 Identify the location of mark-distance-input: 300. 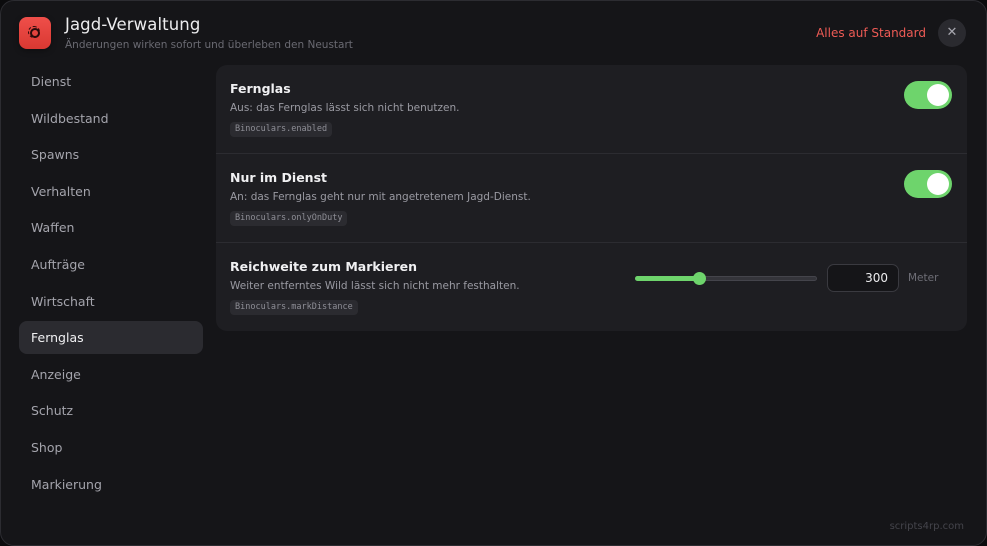
(863, 278).